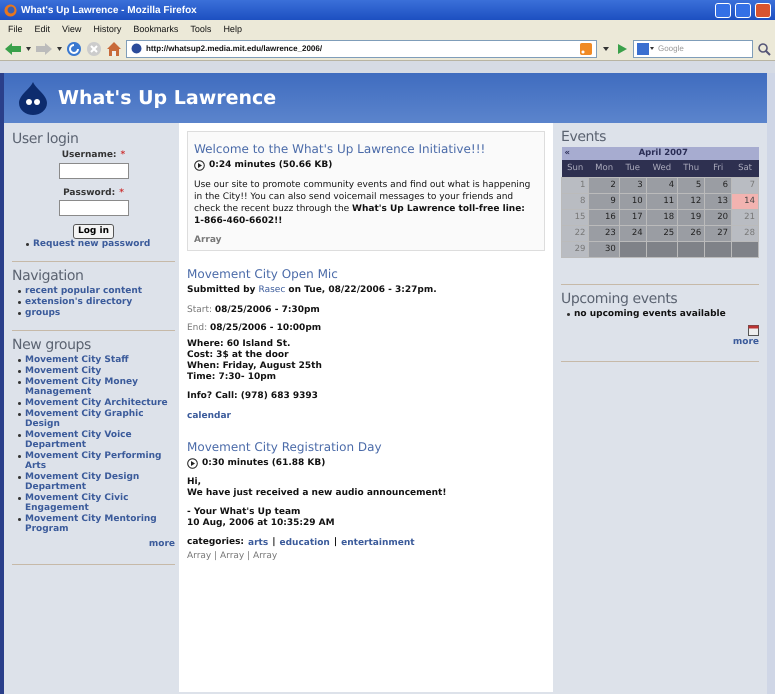 This screenshot has width=775, height=694. I want to click on menu-item: File, so click(15, 29).